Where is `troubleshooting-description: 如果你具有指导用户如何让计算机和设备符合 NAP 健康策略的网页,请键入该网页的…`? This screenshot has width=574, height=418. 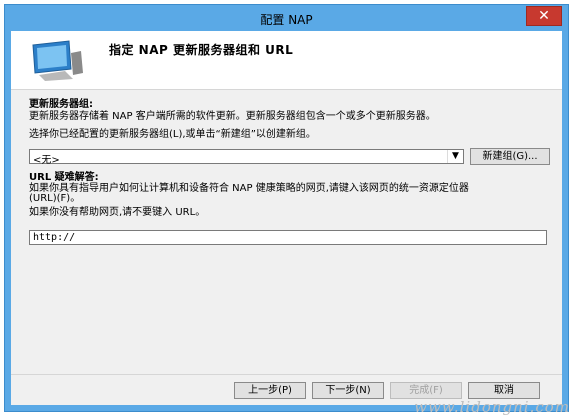
troubleshooting-description: 如果你具有指导用户如何让计算机和设备符合 NAP 健康策略的网页,请键入该网页的… is located at coordinates (249, 188).